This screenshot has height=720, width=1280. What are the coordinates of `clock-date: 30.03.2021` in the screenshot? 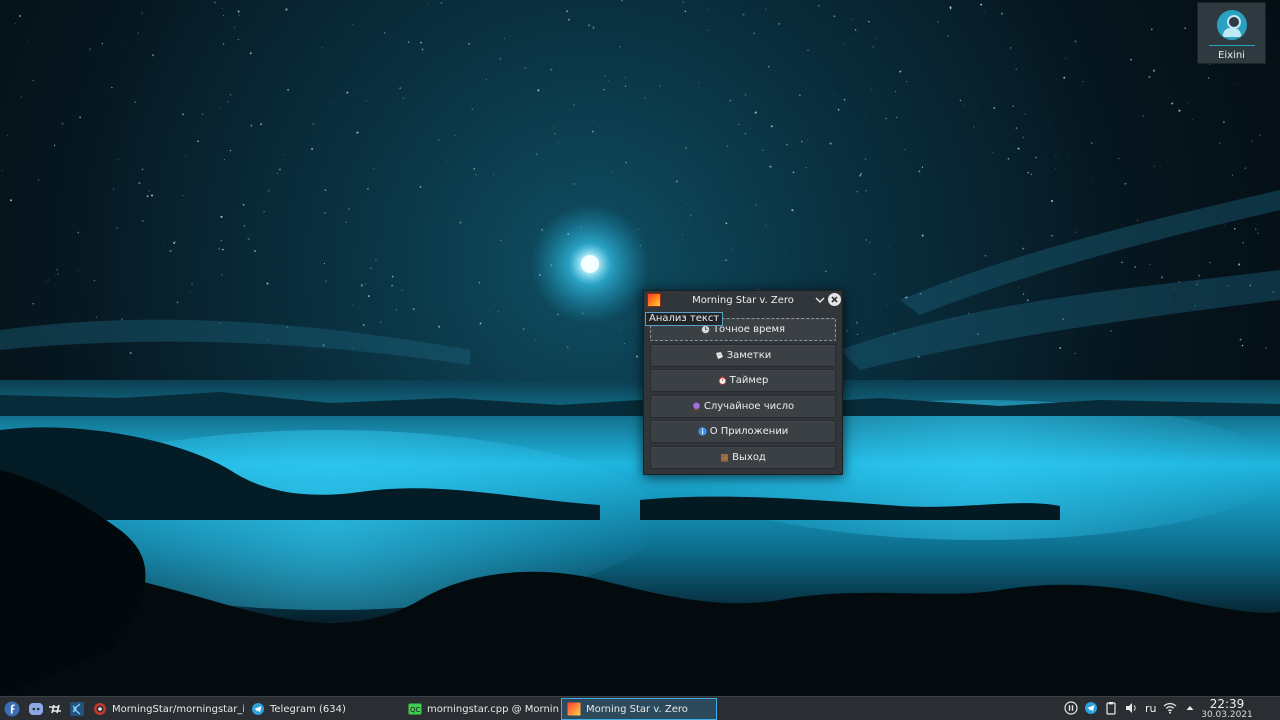 It's located at (1227, 715).